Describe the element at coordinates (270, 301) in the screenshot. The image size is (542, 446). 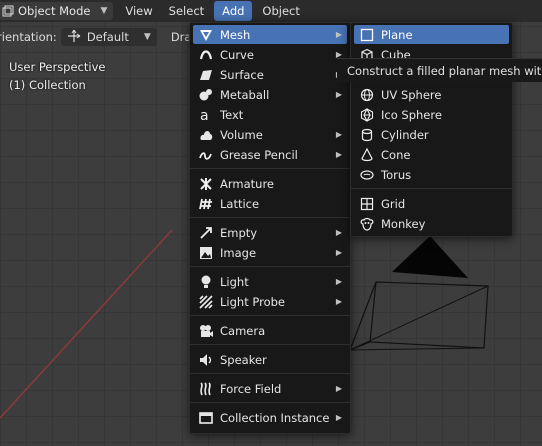
I see `menu-item-light-probe: Light Probe ▶` at that location.